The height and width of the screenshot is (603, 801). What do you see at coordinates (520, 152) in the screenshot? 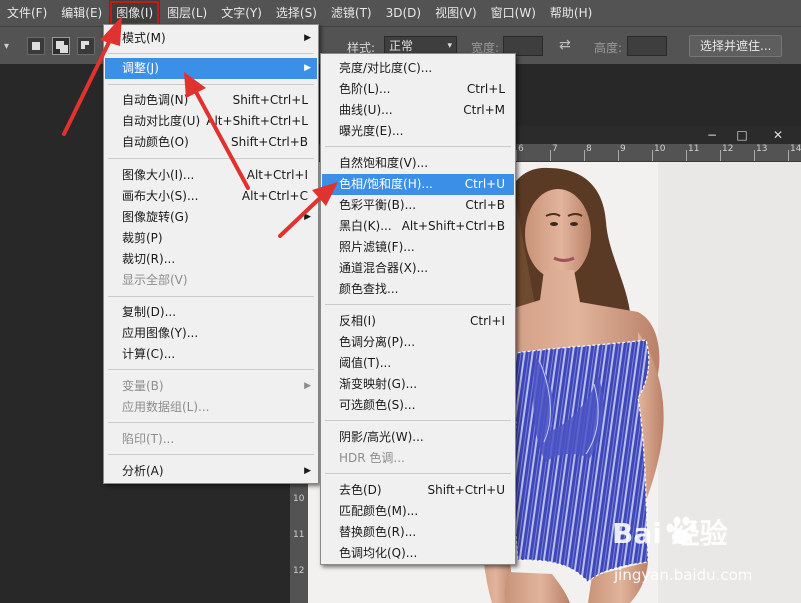
I see `ruler-tick-label: 6` at bounding box center [520, 152].